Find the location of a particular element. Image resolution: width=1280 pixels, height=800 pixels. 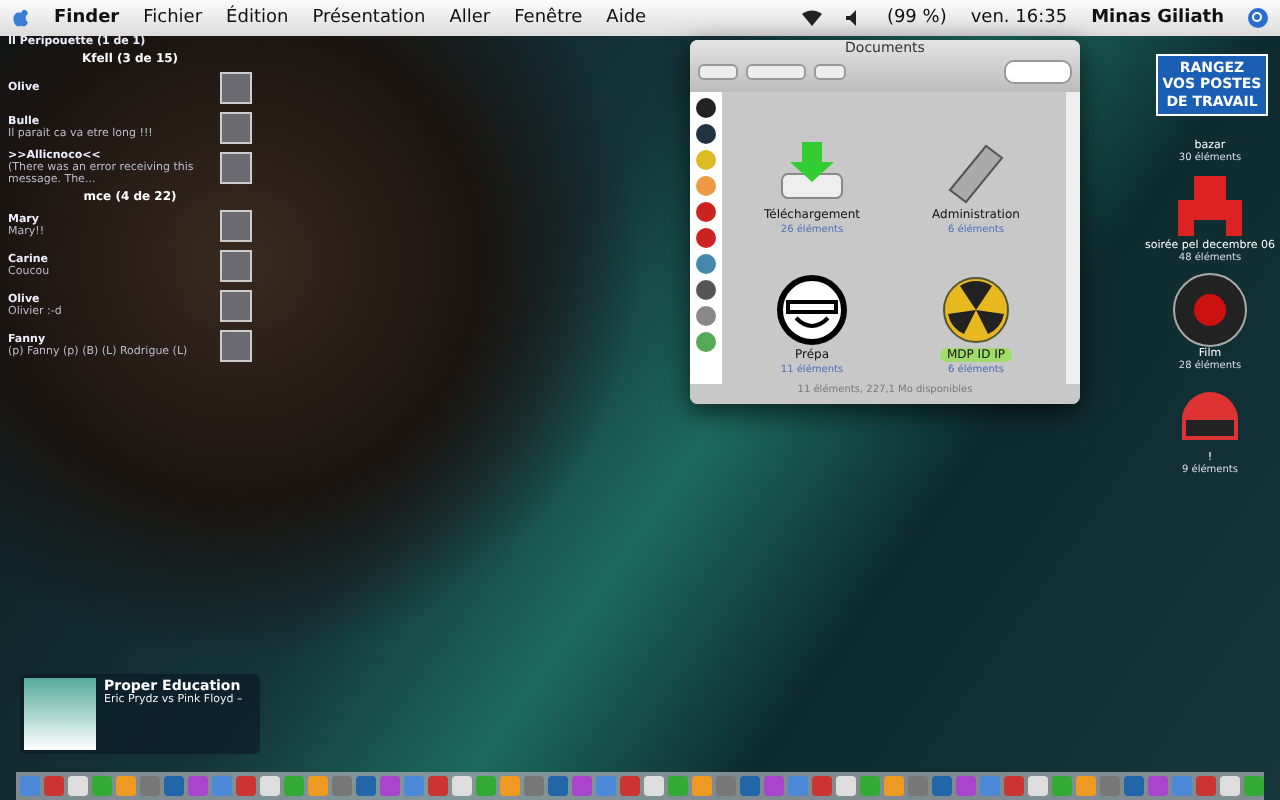

wifi-icon is located at coordinates (812, 18).